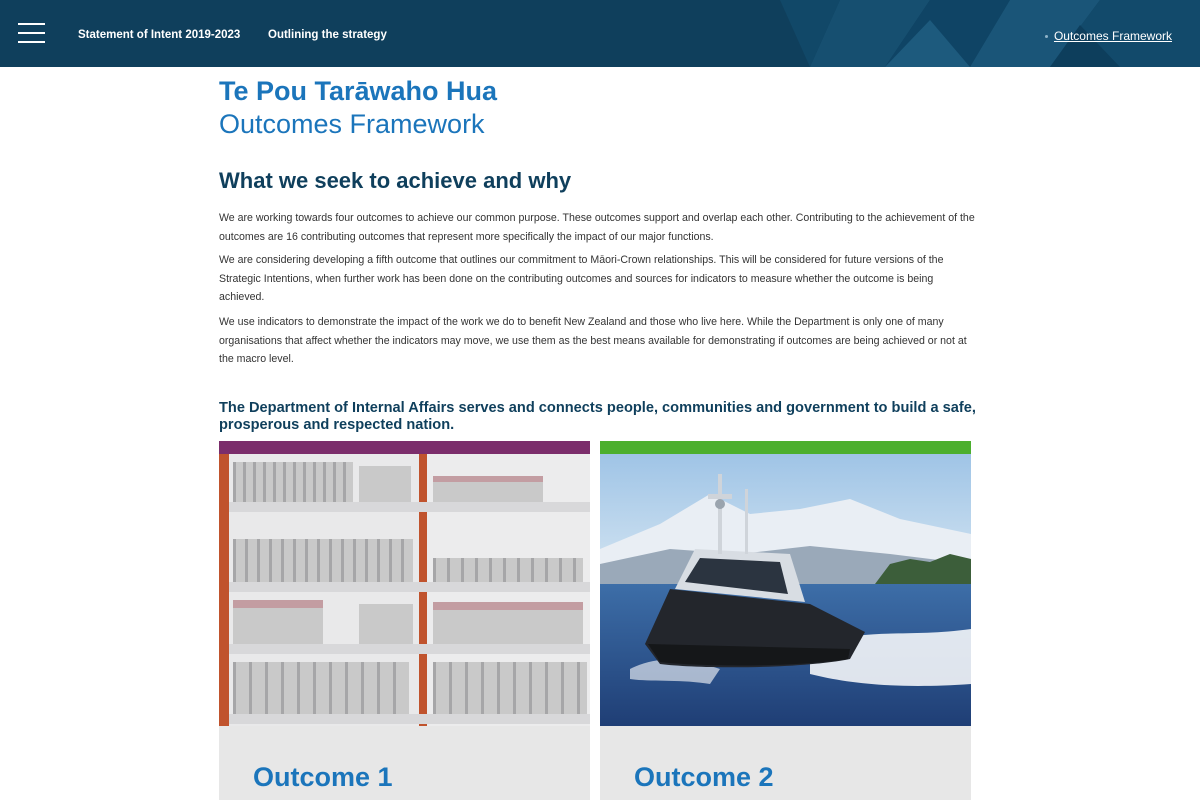  Describe the element at coordinates (31, 33) in the screenshot. I see `hamburger-menu-icon` at that location.